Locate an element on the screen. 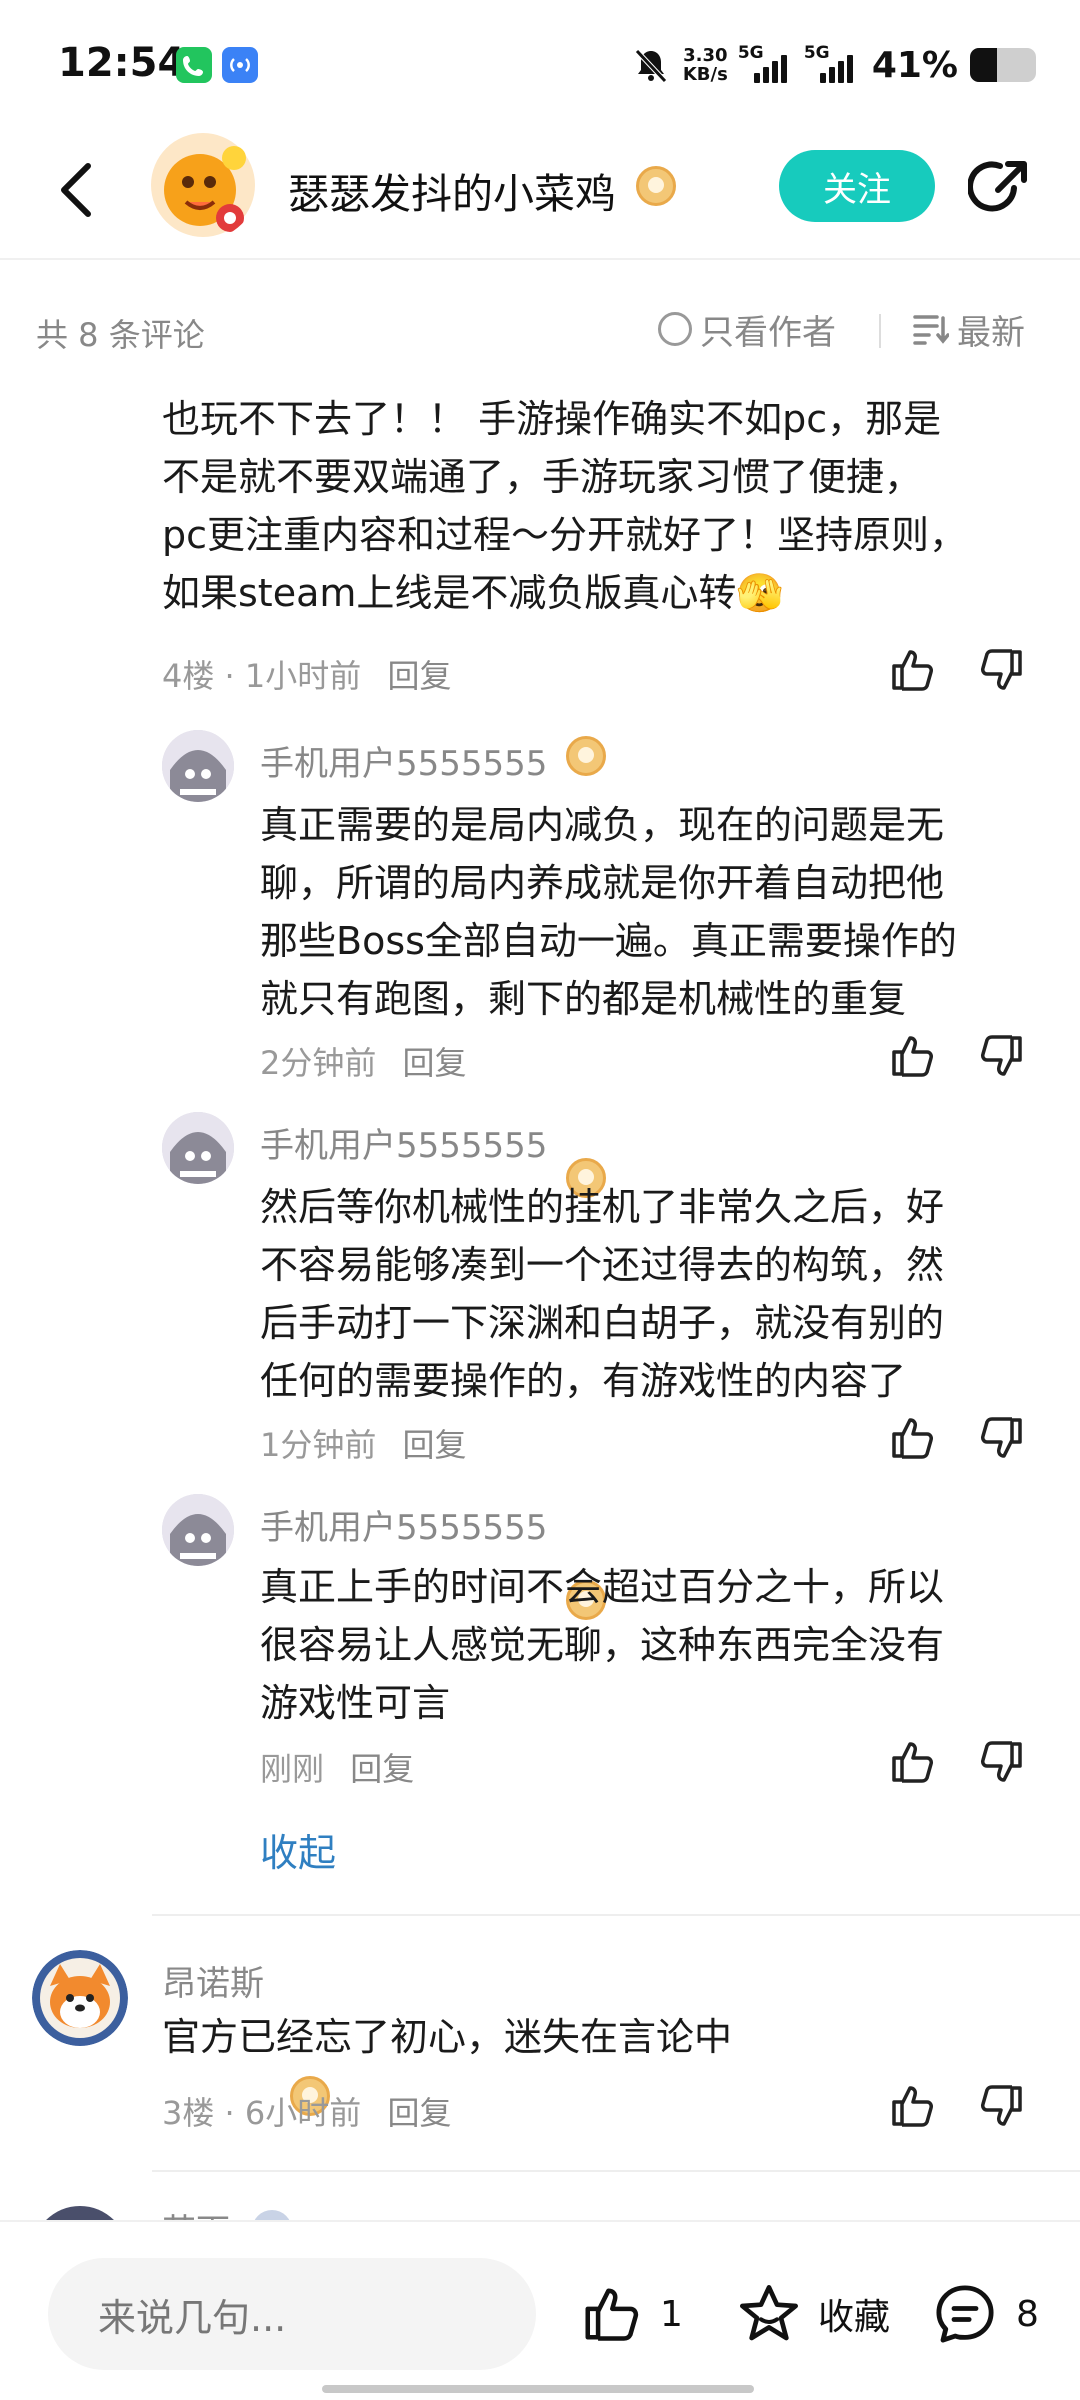 The width and height of the screenshot is (1080, 2400). status-icons: 3.30 KB/s 5G 5G 41% is located at coordinates (833, 65).